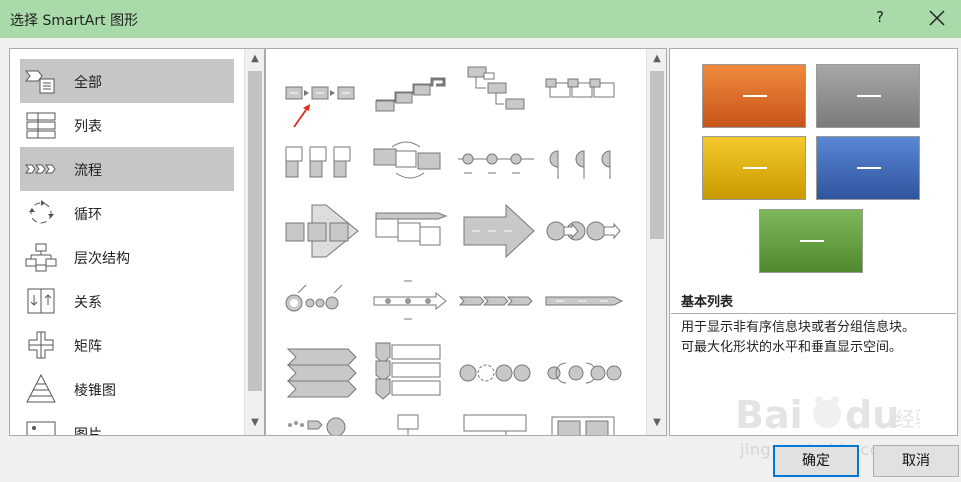 The width and height of the screenshot is (961, 482). What do you see at coordinates (496, 93) in the screenshot?
I see `layout-vertical-process` at bounding box center [496, 93].